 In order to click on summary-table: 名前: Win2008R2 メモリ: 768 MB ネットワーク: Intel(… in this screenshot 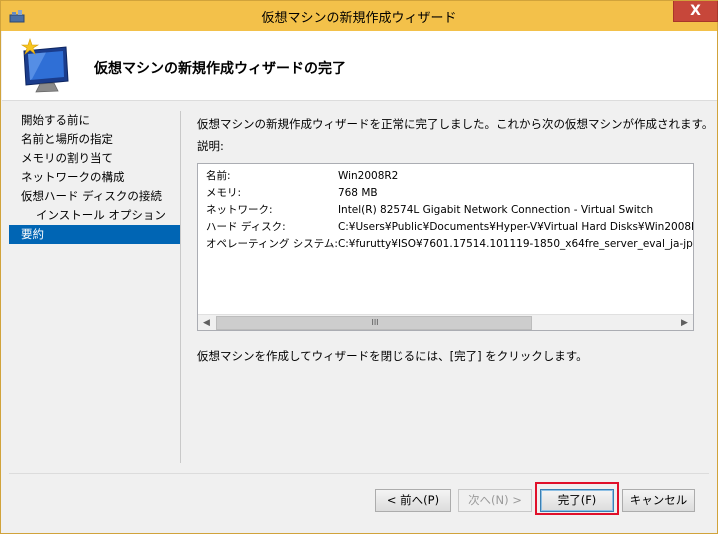, I will do `click(450, 209)`.